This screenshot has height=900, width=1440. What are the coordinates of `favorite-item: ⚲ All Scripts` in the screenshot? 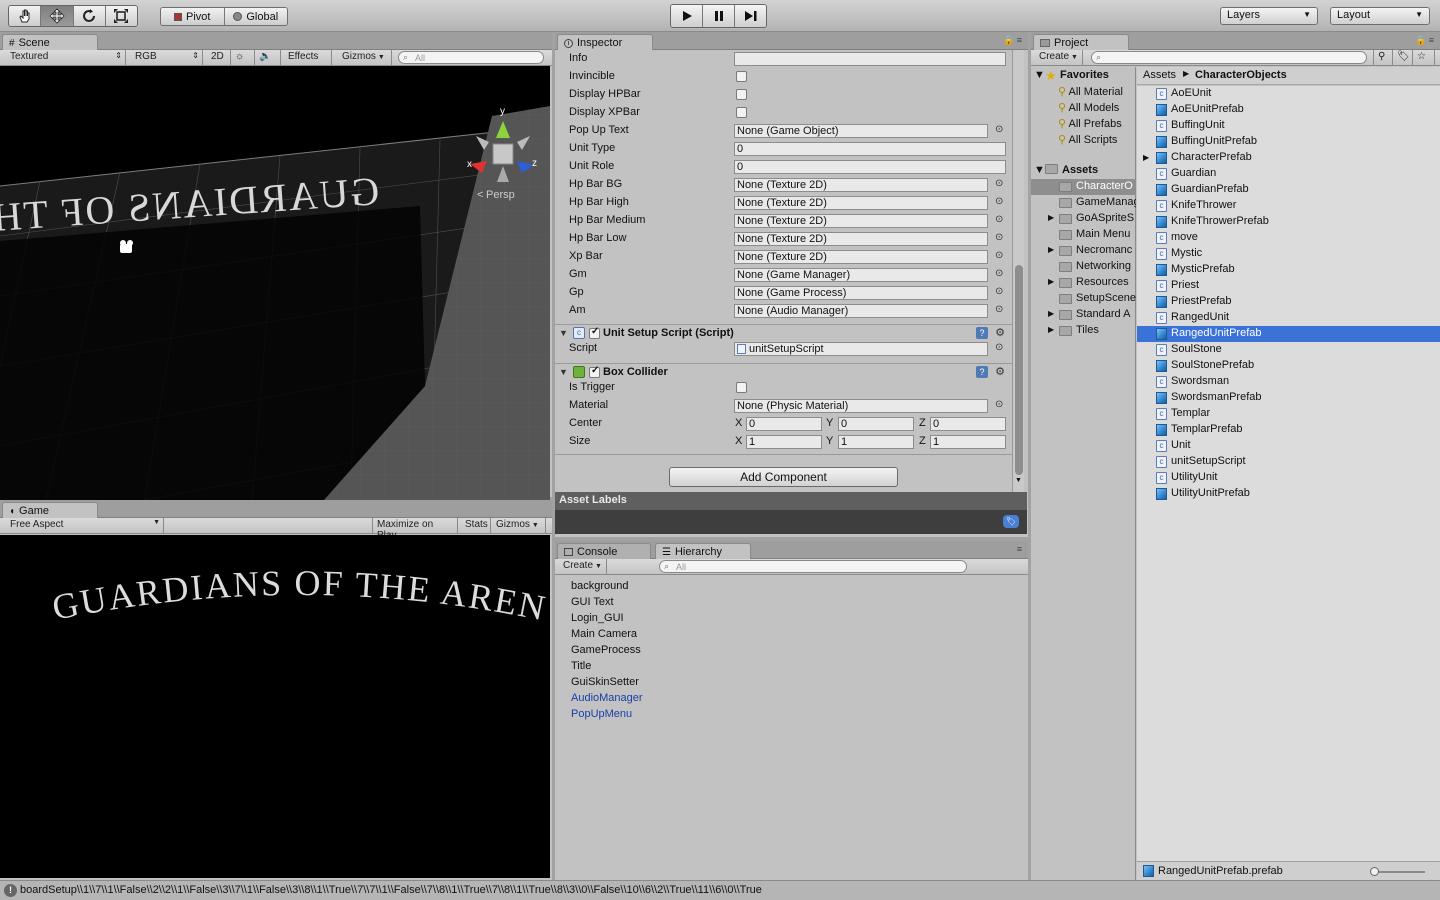 It's located at (1087, 139).